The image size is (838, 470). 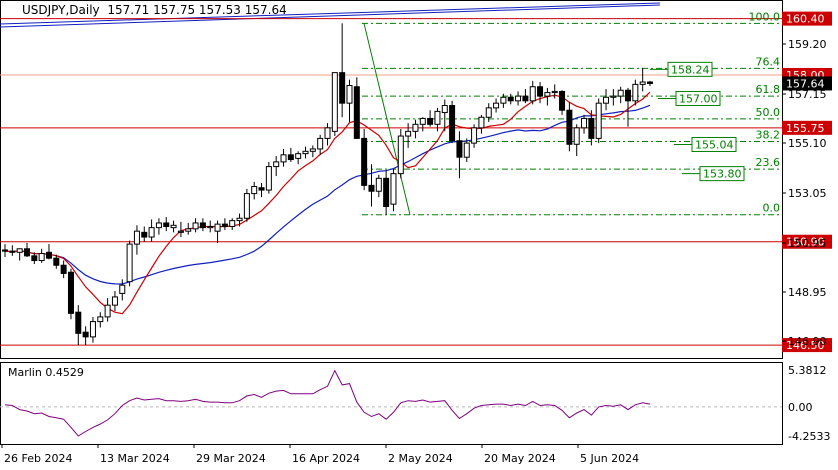 What do you see at coordinates (698, 98) in the screenshot?
I see `price-box-label: 157.00` at bounding box center [698, 98].